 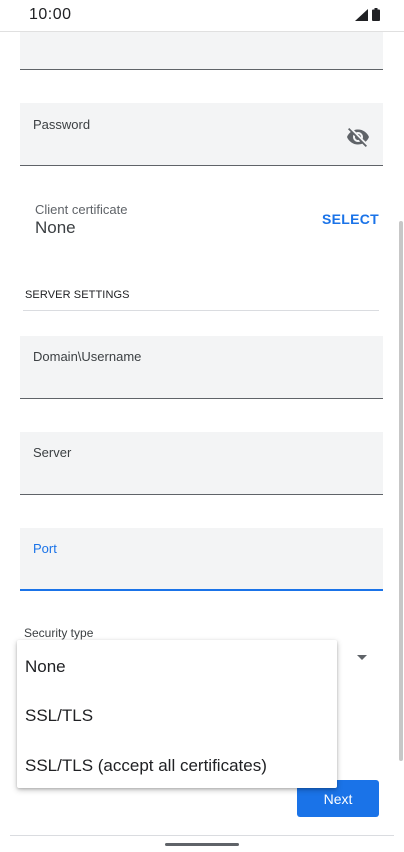 What do you see at coordinates (350, 219) in the screenshot?
I see `select-certificate-button: SELECT` at bounding box center [350, 219].